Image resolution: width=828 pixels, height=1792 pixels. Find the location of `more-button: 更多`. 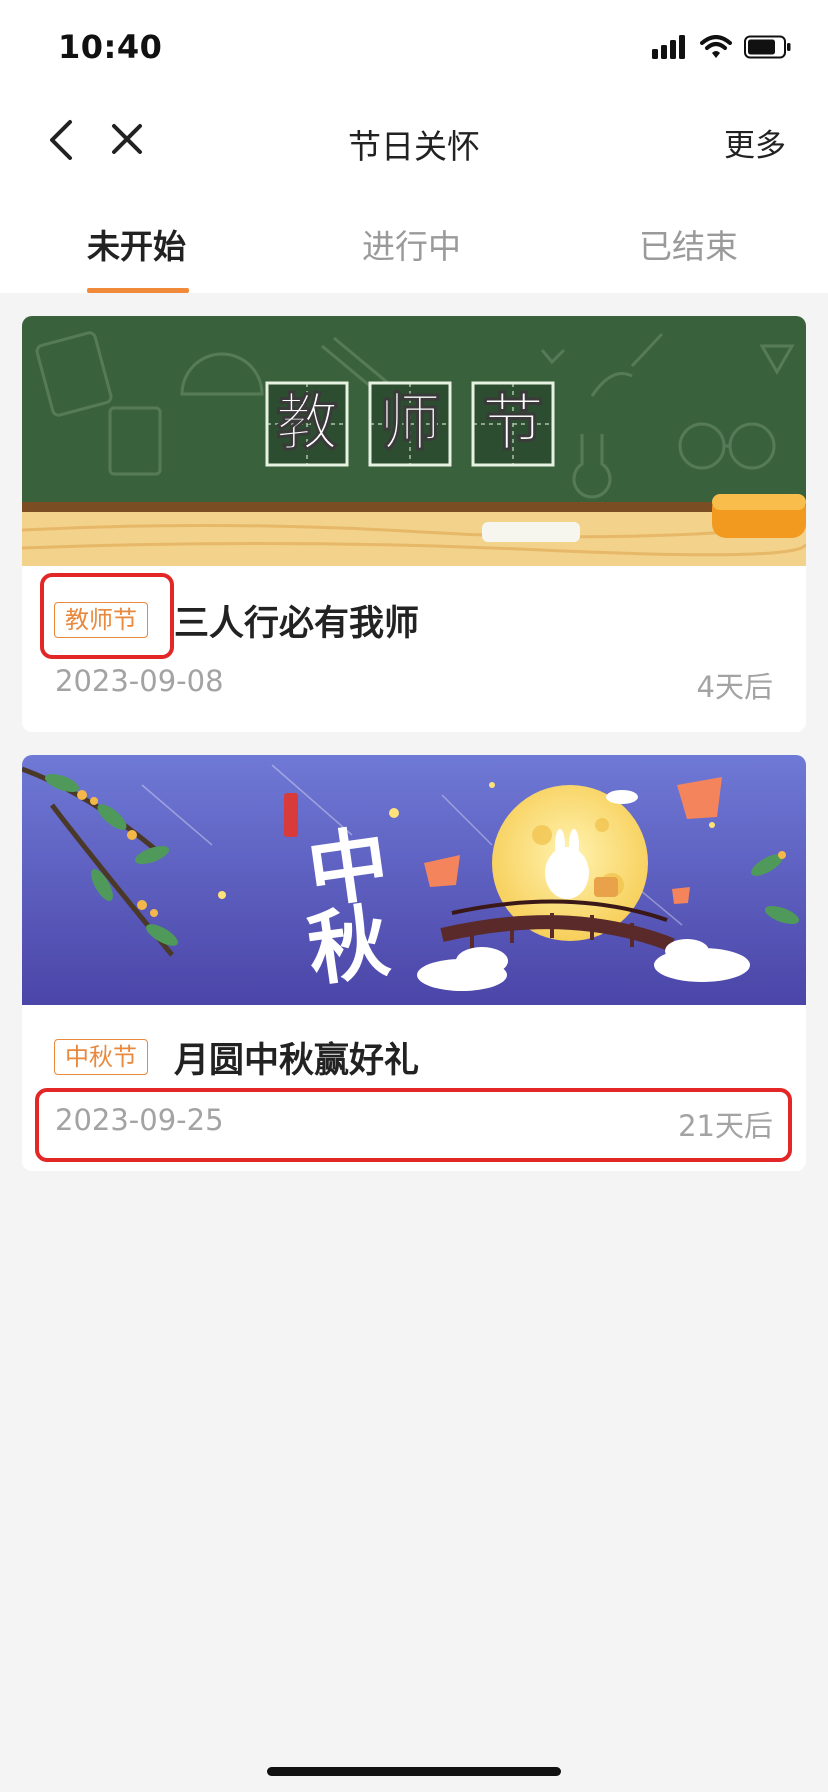

more-button: 更多 is located at coordinates (755, 142).